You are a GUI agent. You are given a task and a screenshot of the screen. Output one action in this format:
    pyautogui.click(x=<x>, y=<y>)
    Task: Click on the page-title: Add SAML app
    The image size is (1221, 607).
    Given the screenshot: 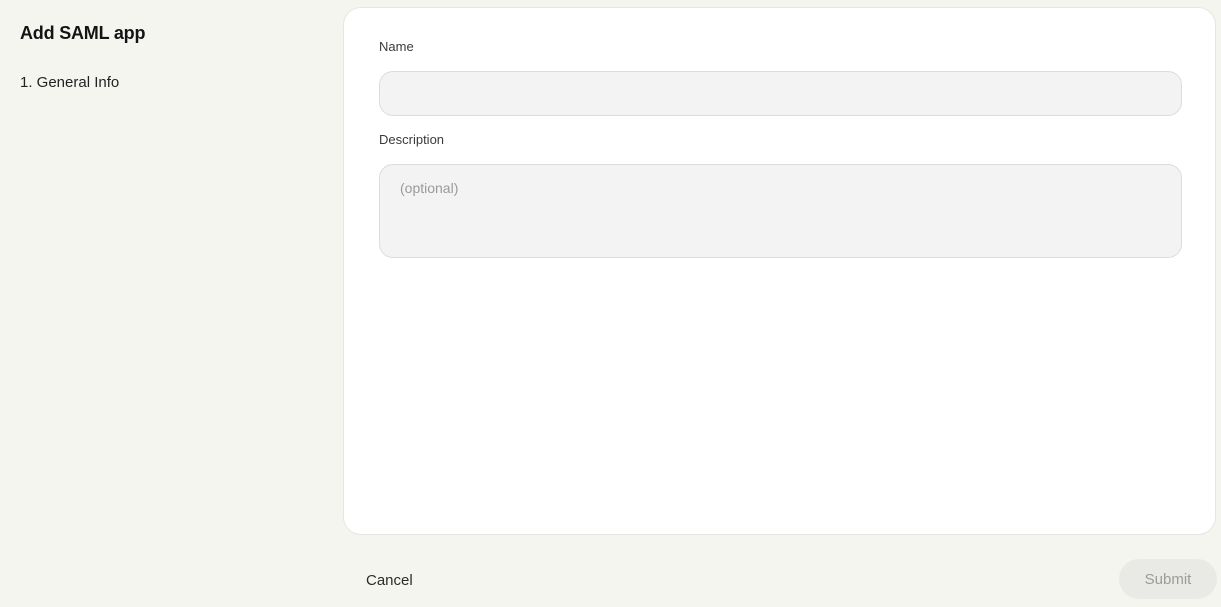 What is the action you would take?
    pyautogui.click(x=83, y=33)
    